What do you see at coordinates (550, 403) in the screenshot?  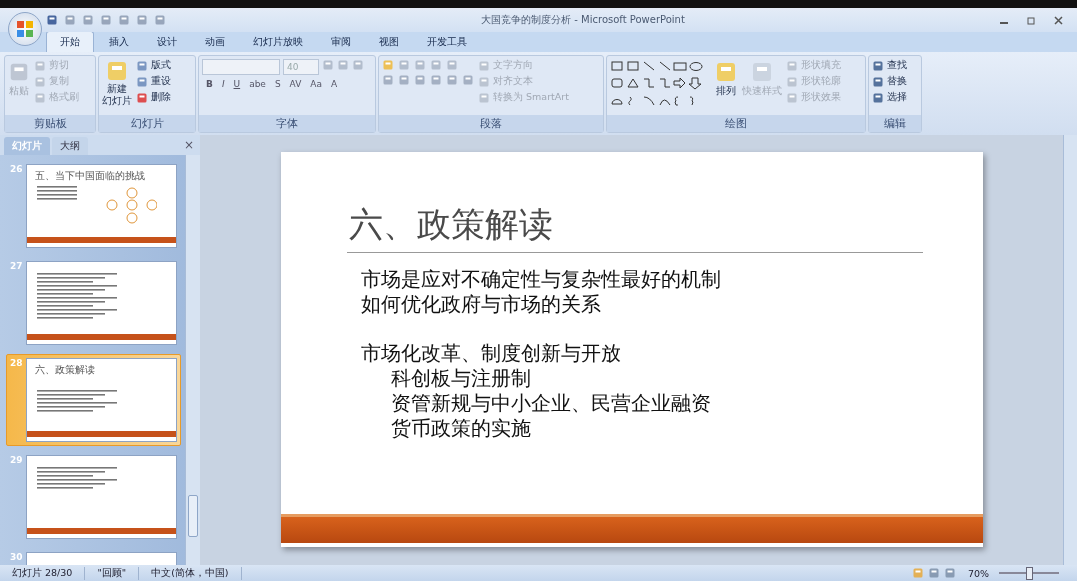 I see `bullet-text: 资管新规与中小企业、民营企业融资` at bounding box center [550, 403].